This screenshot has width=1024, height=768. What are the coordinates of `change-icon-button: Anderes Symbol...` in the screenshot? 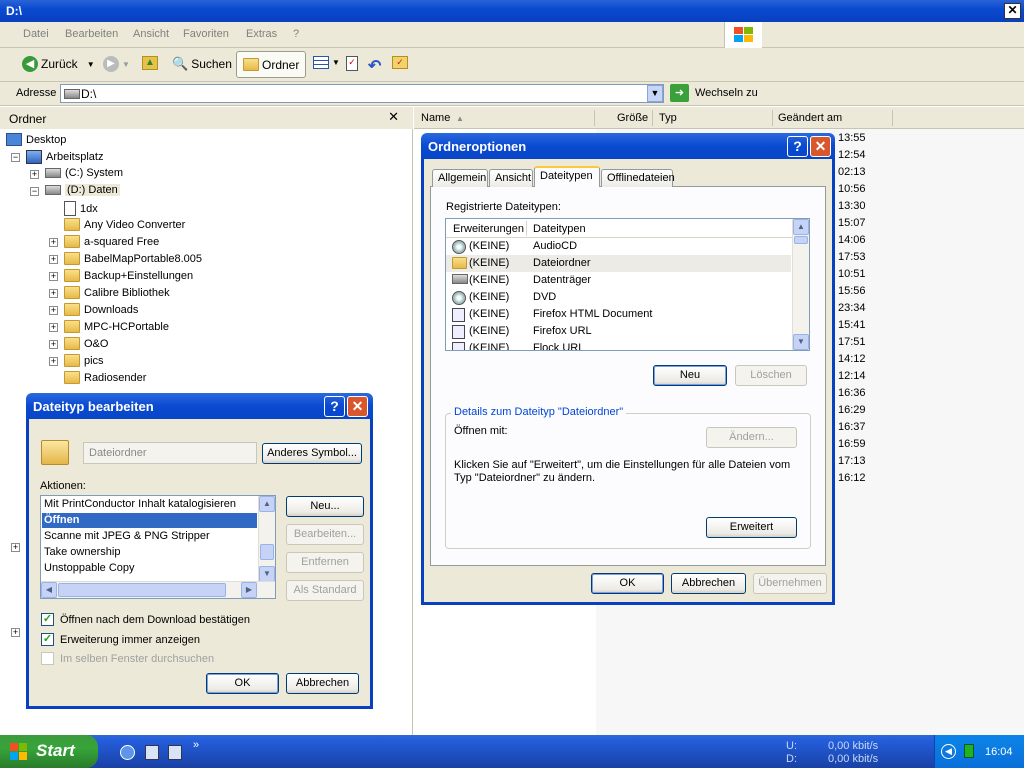 It's located at (312, 453).